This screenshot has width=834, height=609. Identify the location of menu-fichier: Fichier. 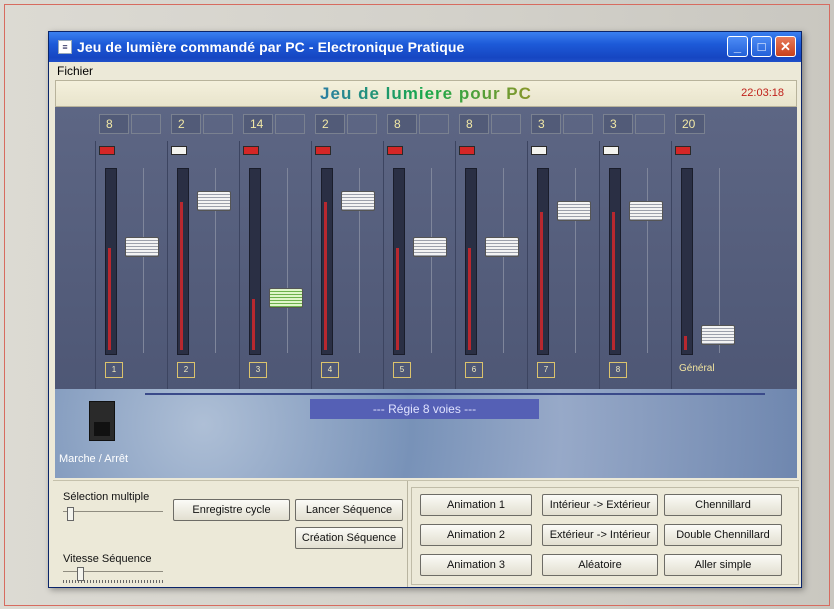
(75, 71).